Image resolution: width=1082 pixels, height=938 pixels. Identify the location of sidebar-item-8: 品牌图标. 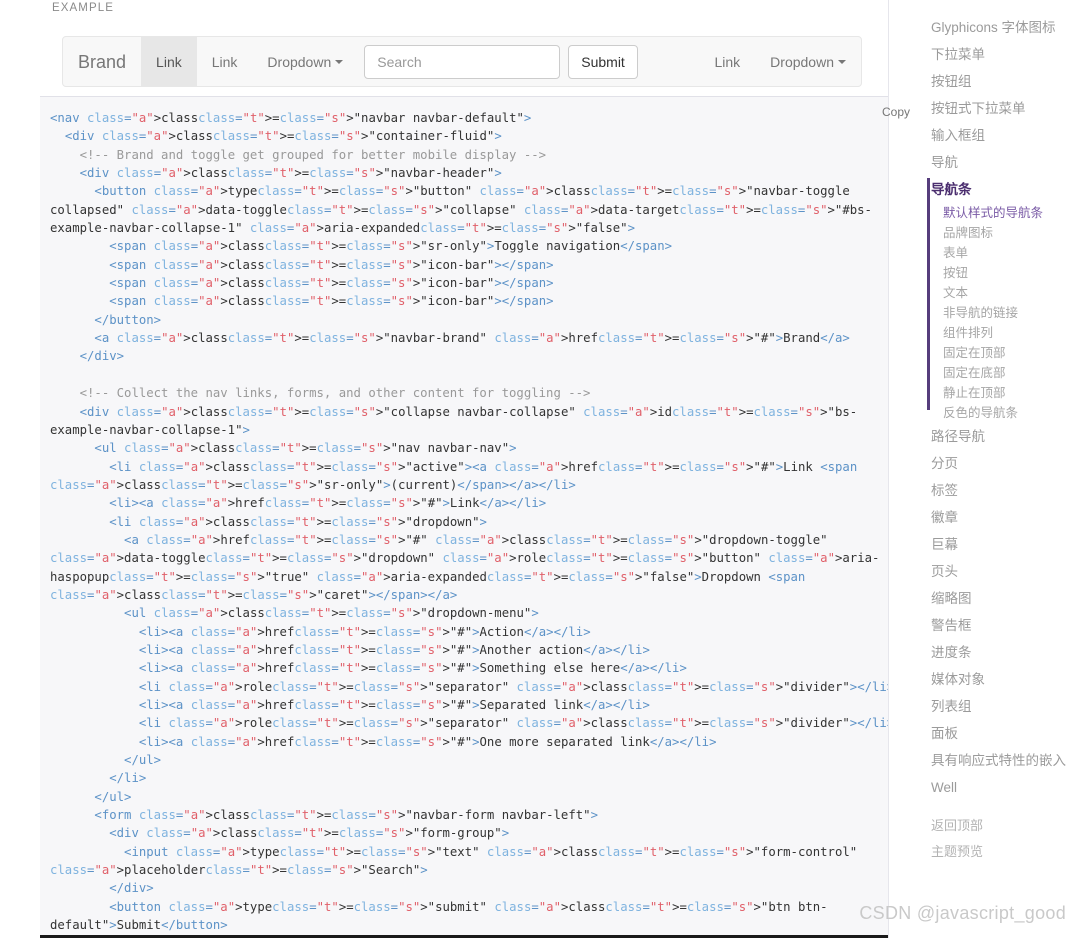
(985, 233).